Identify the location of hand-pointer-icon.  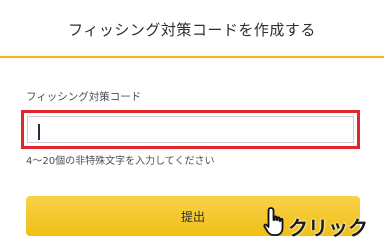
(273, 221).